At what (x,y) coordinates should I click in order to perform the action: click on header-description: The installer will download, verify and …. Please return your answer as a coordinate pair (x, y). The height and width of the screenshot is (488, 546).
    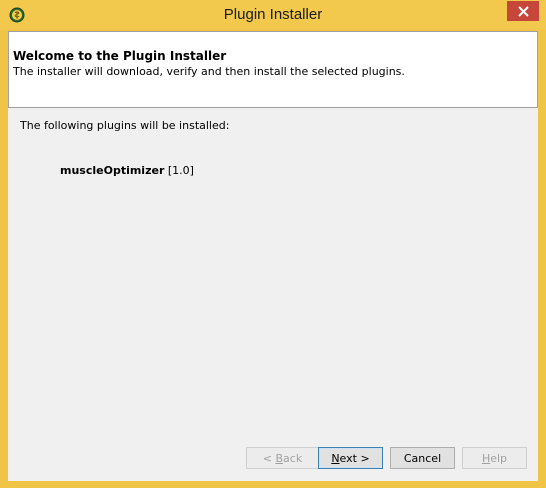
    Looking at the image, I should click on (209, 71).